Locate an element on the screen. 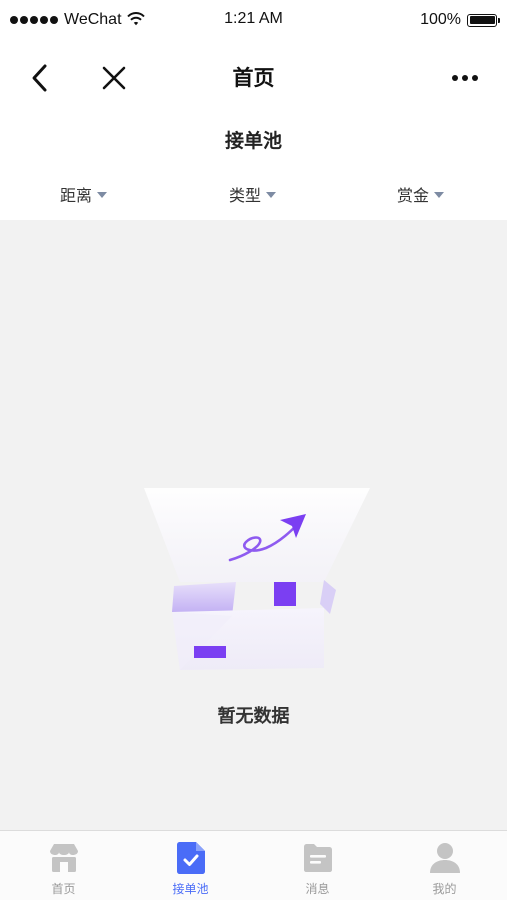  tab-home: 首页 is located at coordinates (63, 865).